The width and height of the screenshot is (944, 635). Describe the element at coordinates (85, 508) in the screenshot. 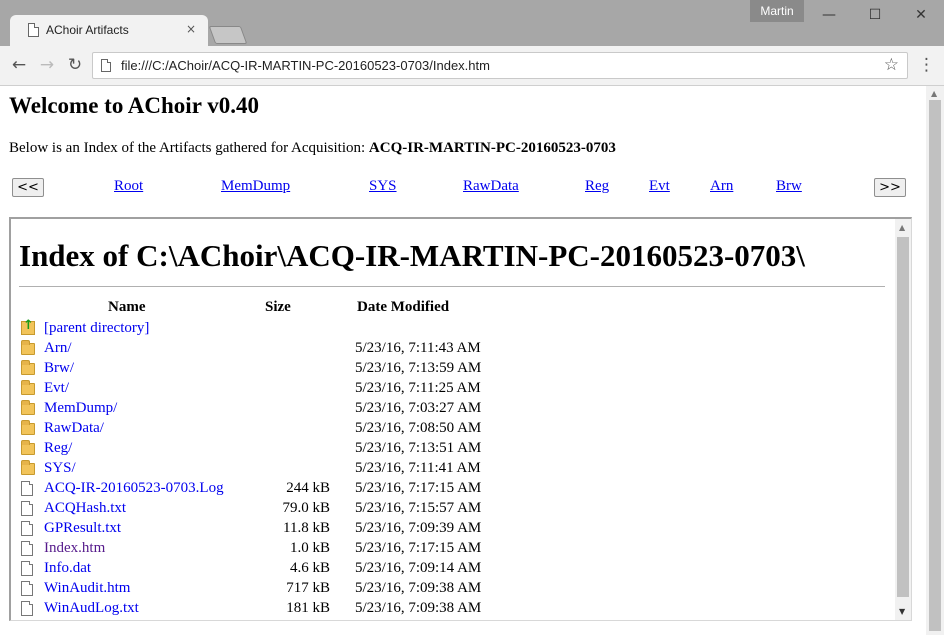

I see `file-link: ACQHash.txt` at that location.